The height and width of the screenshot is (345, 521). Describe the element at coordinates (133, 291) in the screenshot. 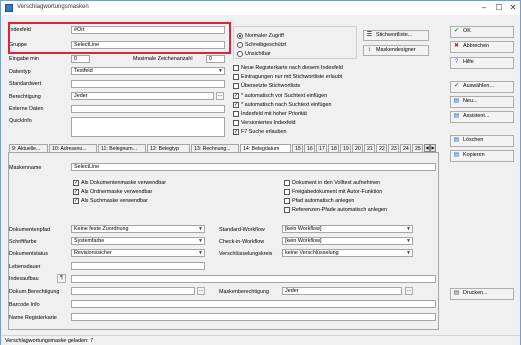

I see `dokum-berechtigung-input` at that location.